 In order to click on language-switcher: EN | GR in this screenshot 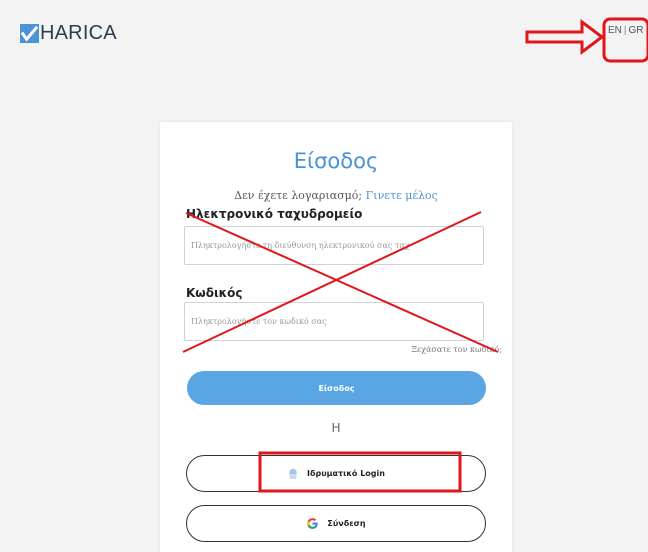, I will do `click(626, 30)`.